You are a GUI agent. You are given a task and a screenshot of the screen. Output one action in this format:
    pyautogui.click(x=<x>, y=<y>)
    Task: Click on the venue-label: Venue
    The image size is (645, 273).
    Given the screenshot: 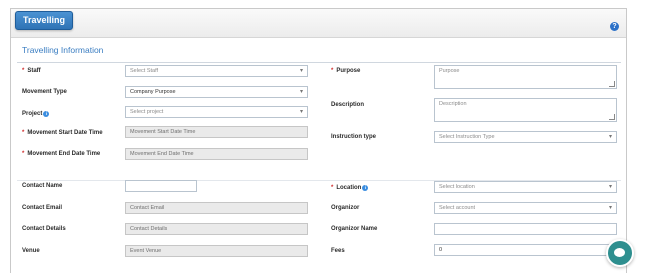 What is the action you would take?
    pyautogui.click(x=31, y=251)
    